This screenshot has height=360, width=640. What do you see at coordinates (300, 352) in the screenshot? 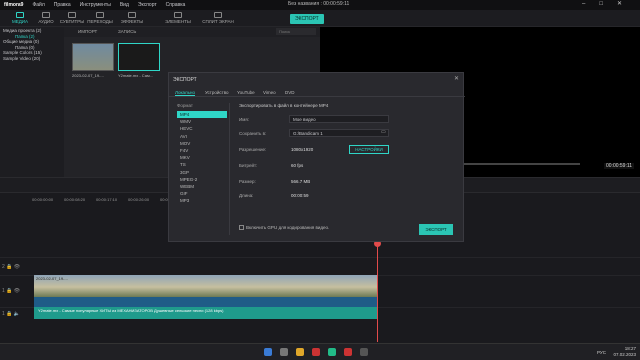
I see `explorer-icon` at bounding box center [300, 352].